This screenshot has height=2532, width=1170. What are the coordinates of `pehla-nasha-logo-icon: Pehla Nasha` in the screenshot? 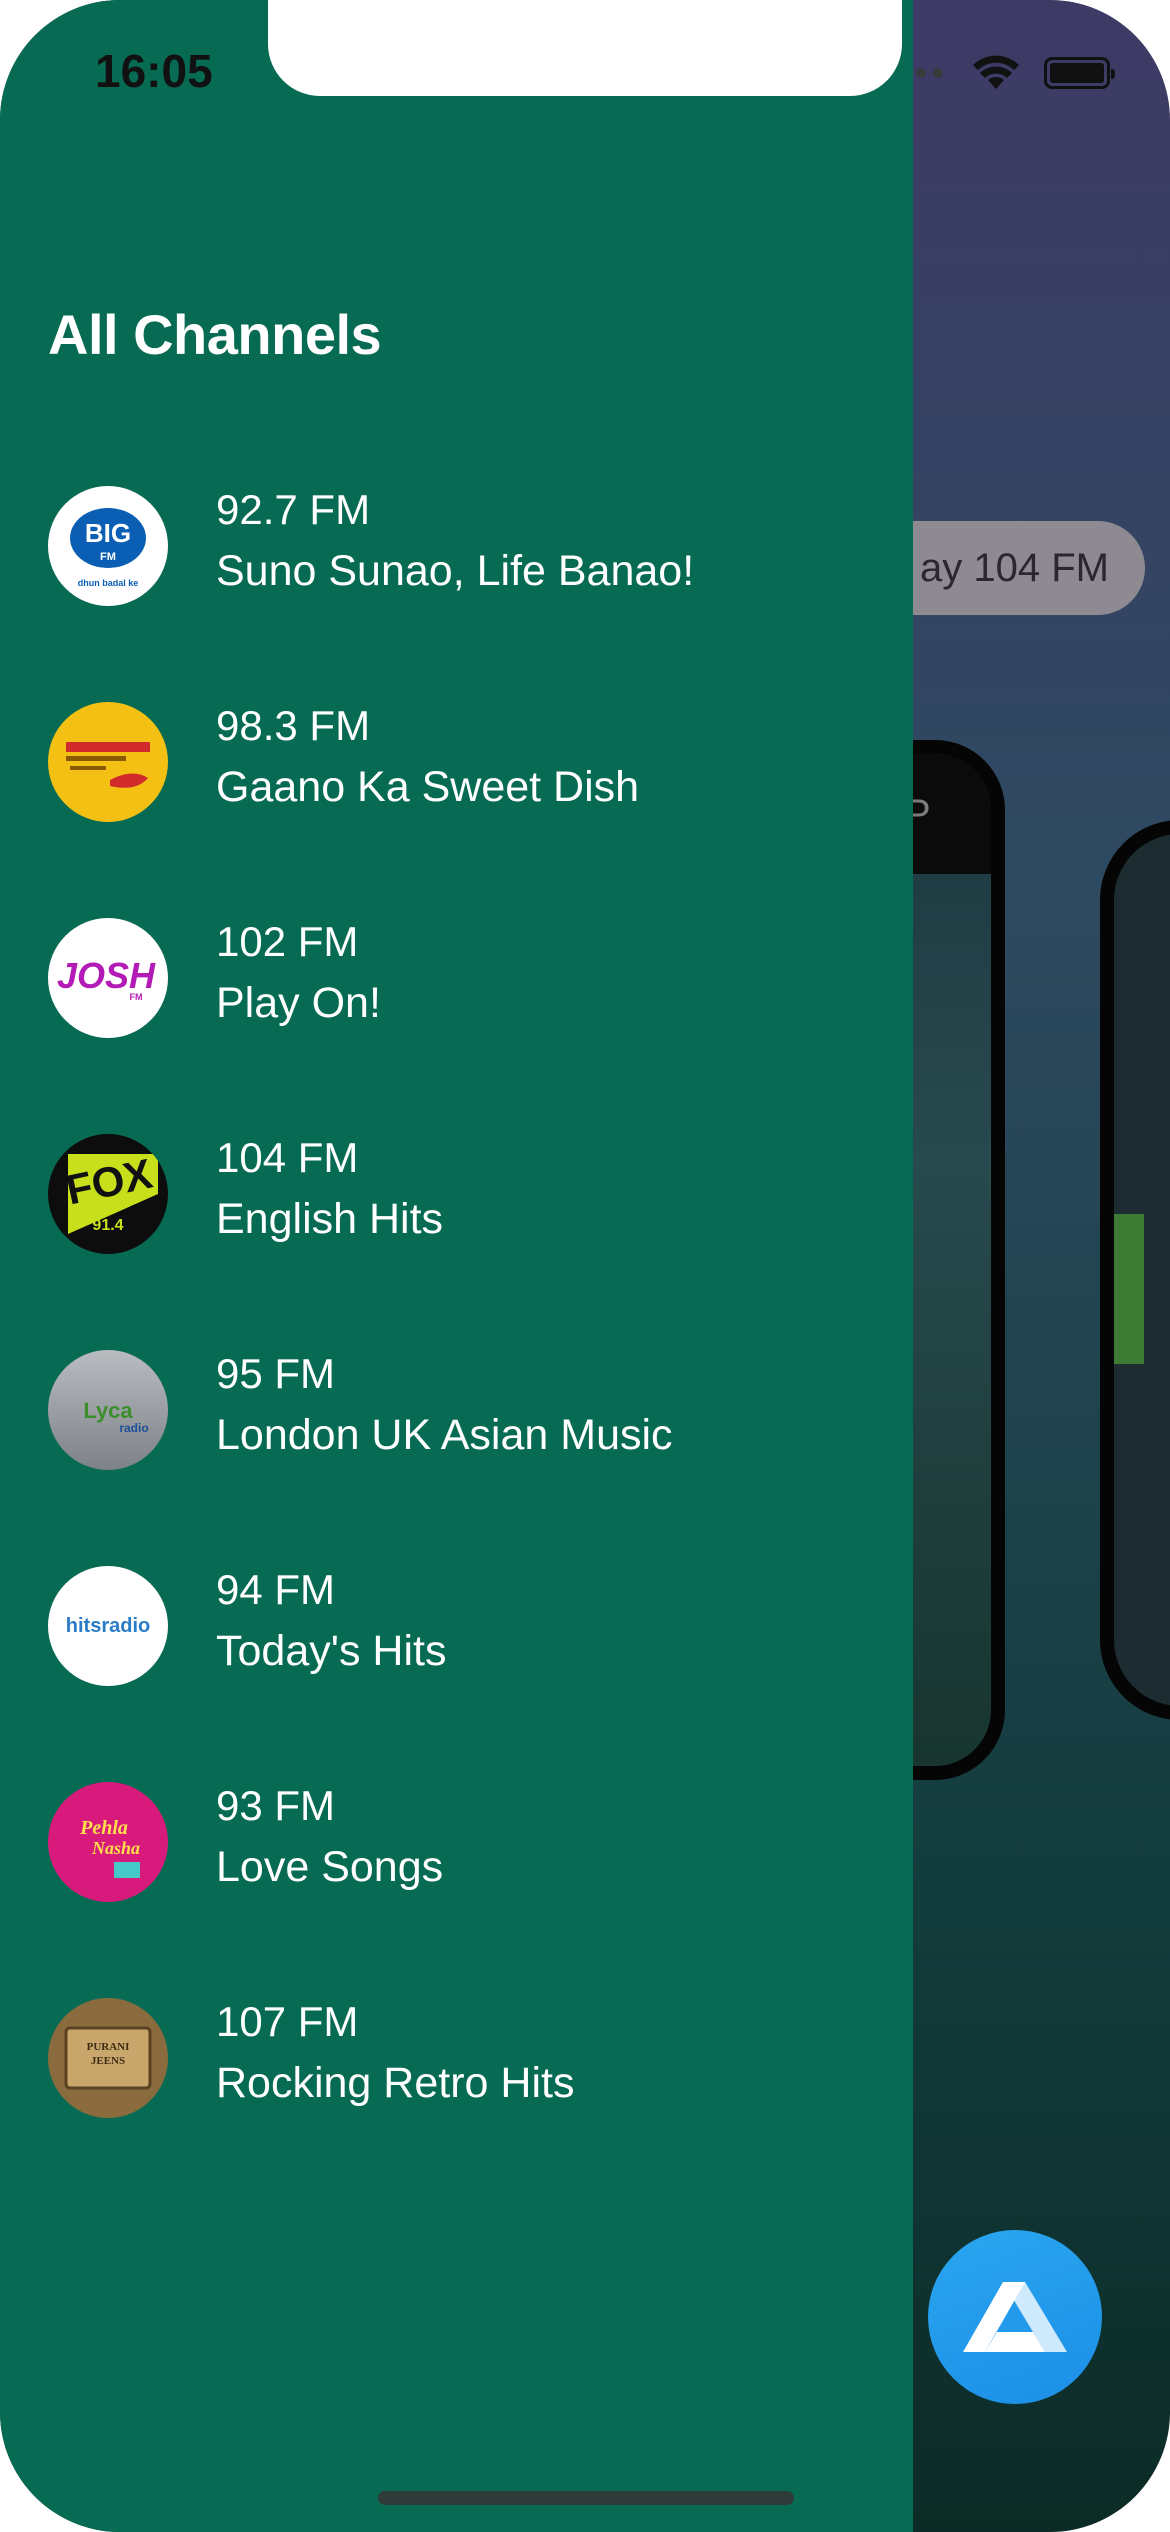 It's located at (108, 1842).